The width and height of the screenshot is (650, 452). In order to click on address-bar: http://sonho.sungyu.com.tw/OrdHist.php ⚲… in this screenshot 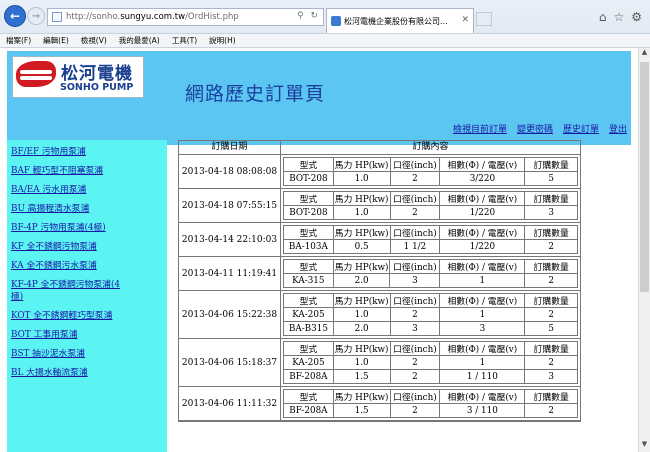, I will do `click(185, 17)`.